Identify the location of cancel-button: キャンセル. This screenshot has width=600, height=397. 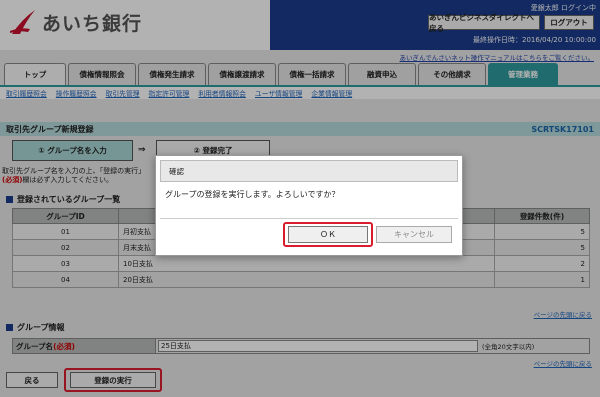
(414, 234).